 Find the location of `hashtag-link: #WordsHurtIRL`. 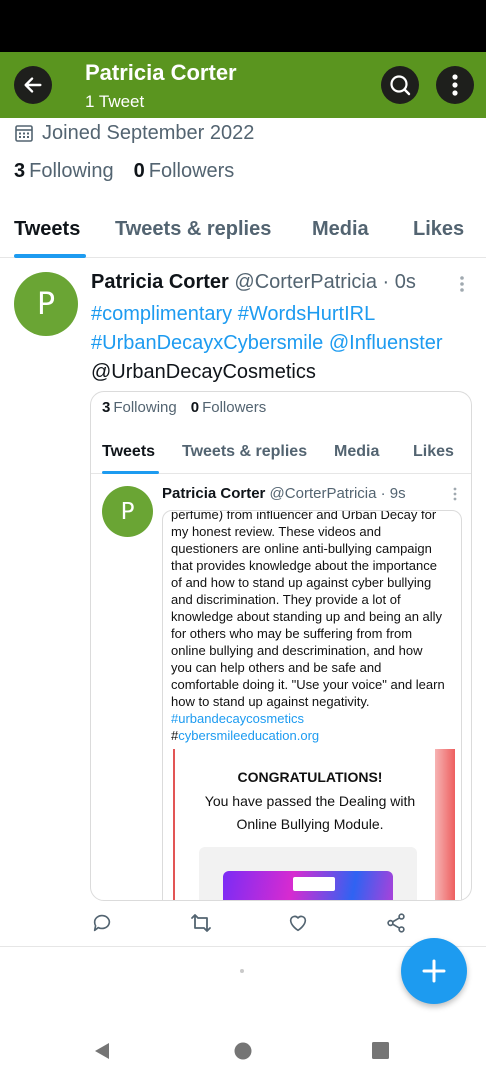

hashtag-link: #WordsHurtIRL is located at coordinates (306, 314).